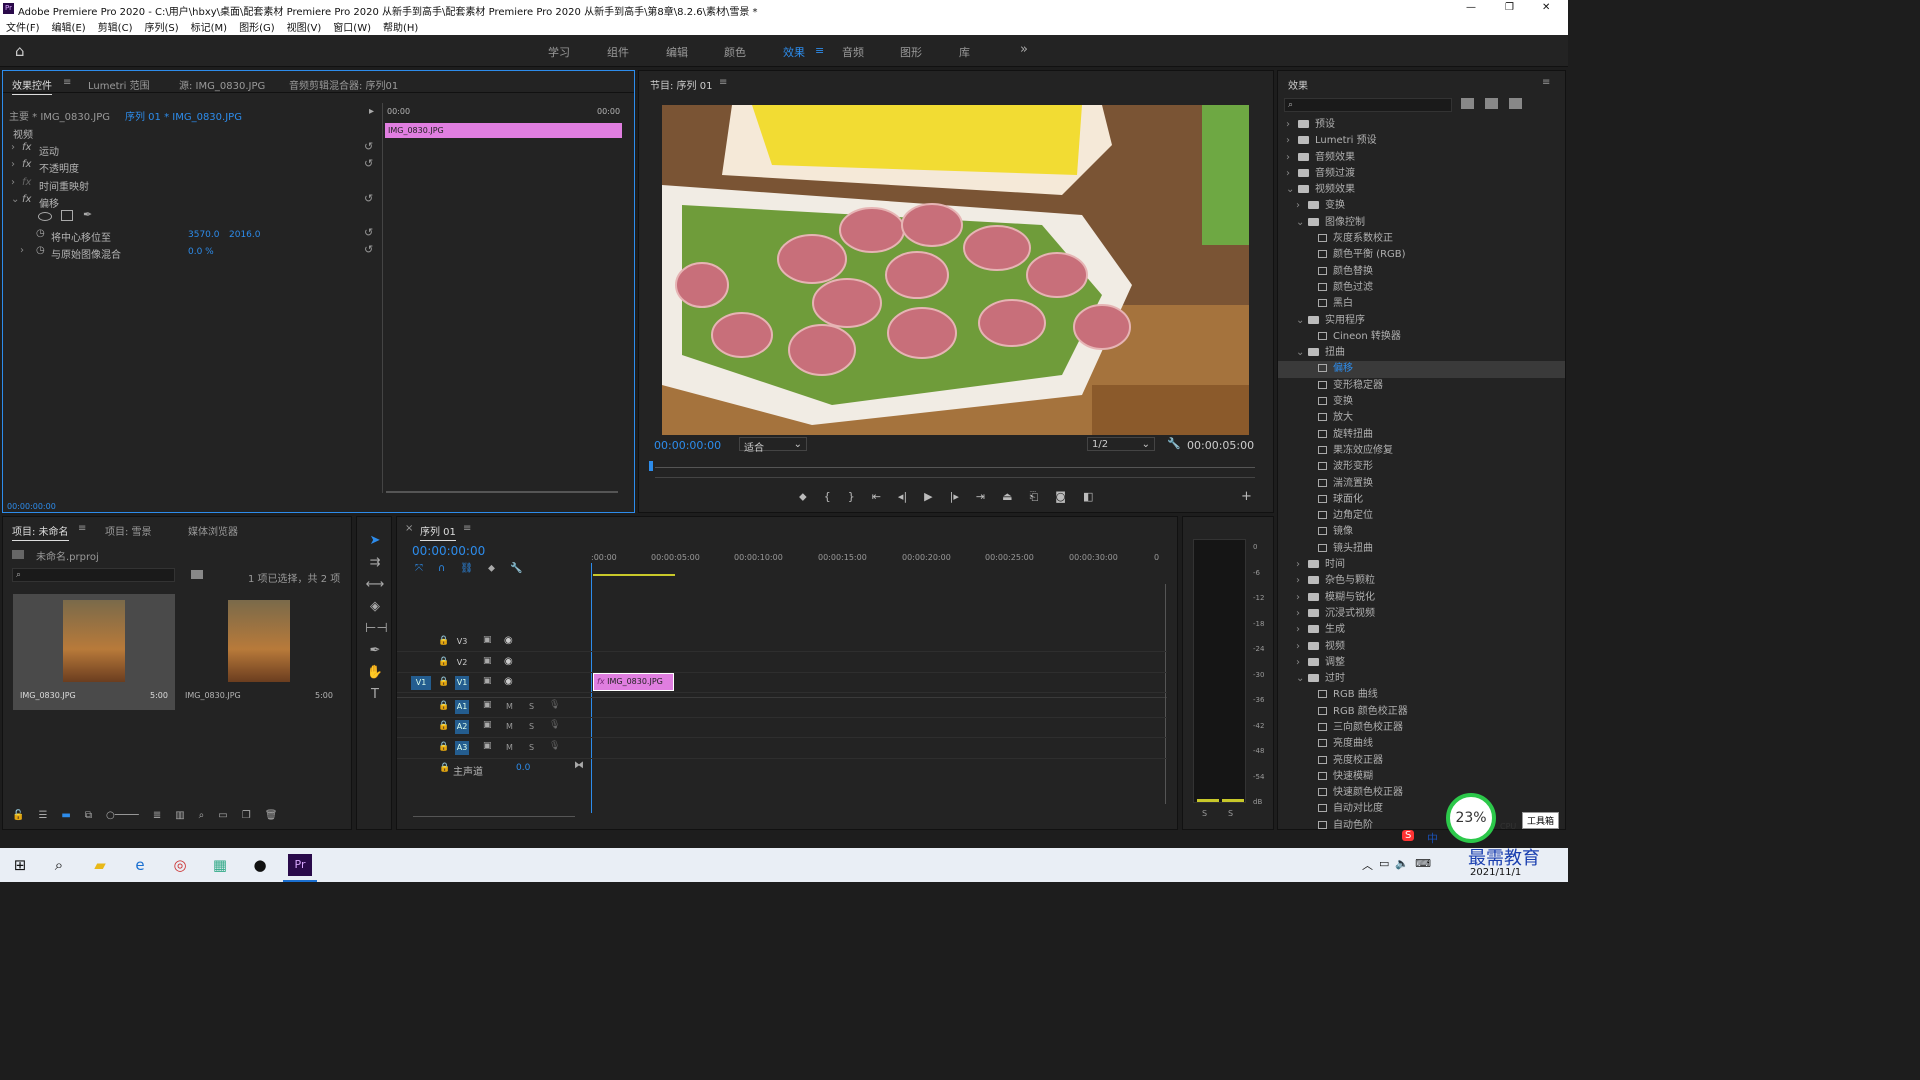  I want to click on camera-icon: ◙, so click(1060, 498).